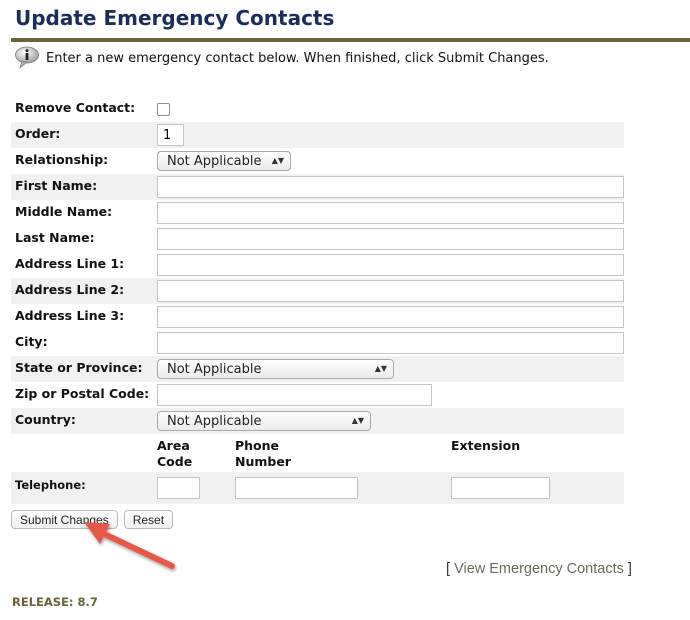 This screenshot has width=690, height=620. I want to click on address-line-1-input, so click(390, 265).